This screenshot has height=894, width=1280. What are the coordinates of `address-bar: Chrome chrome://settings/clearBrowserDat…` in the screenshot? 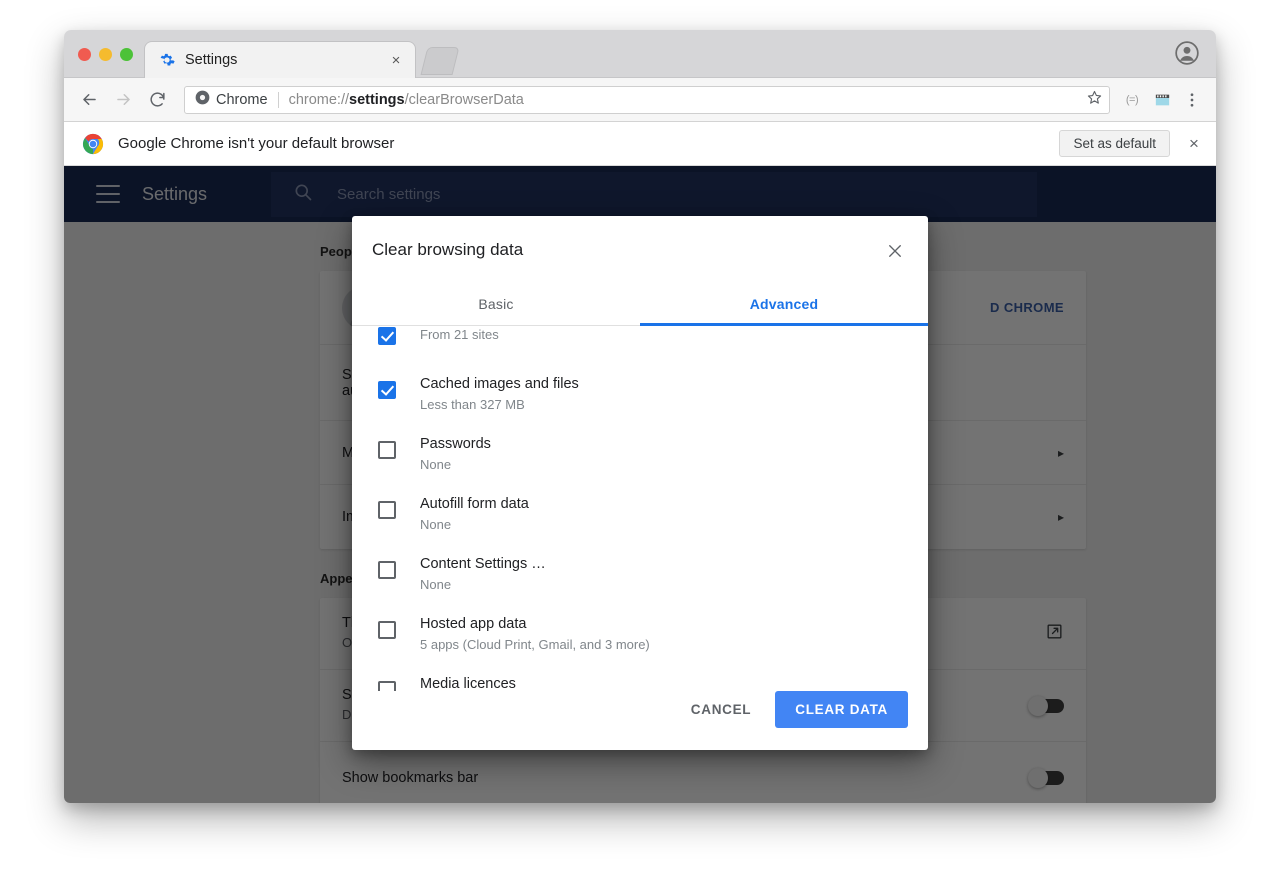 It's located at (647, 99).